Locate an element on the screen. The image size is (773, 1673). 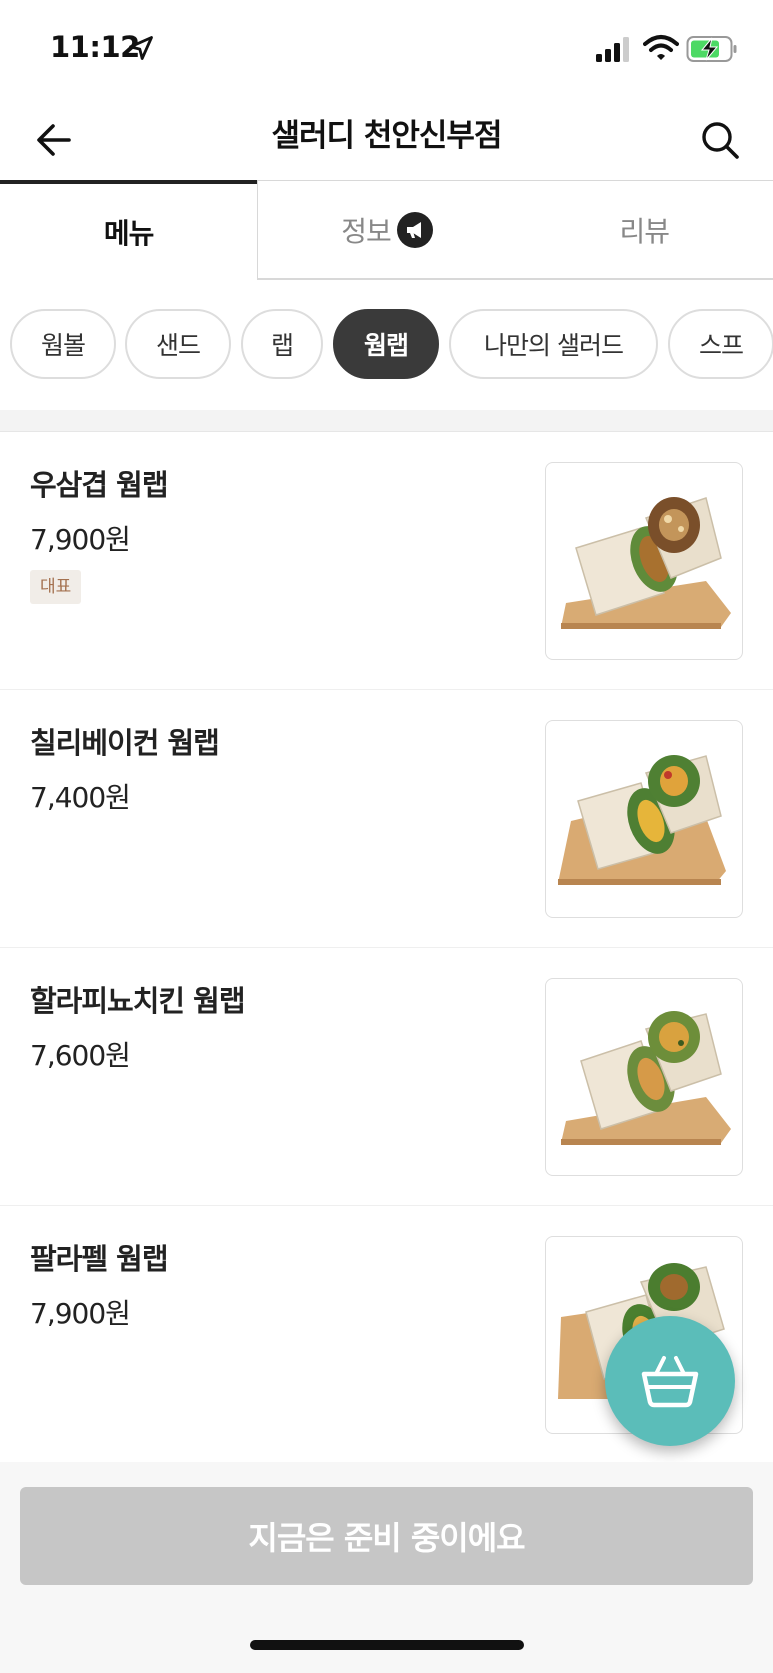
store-tabs: 메뉴 정보 리뷰 is located at coordinates (386, 230).